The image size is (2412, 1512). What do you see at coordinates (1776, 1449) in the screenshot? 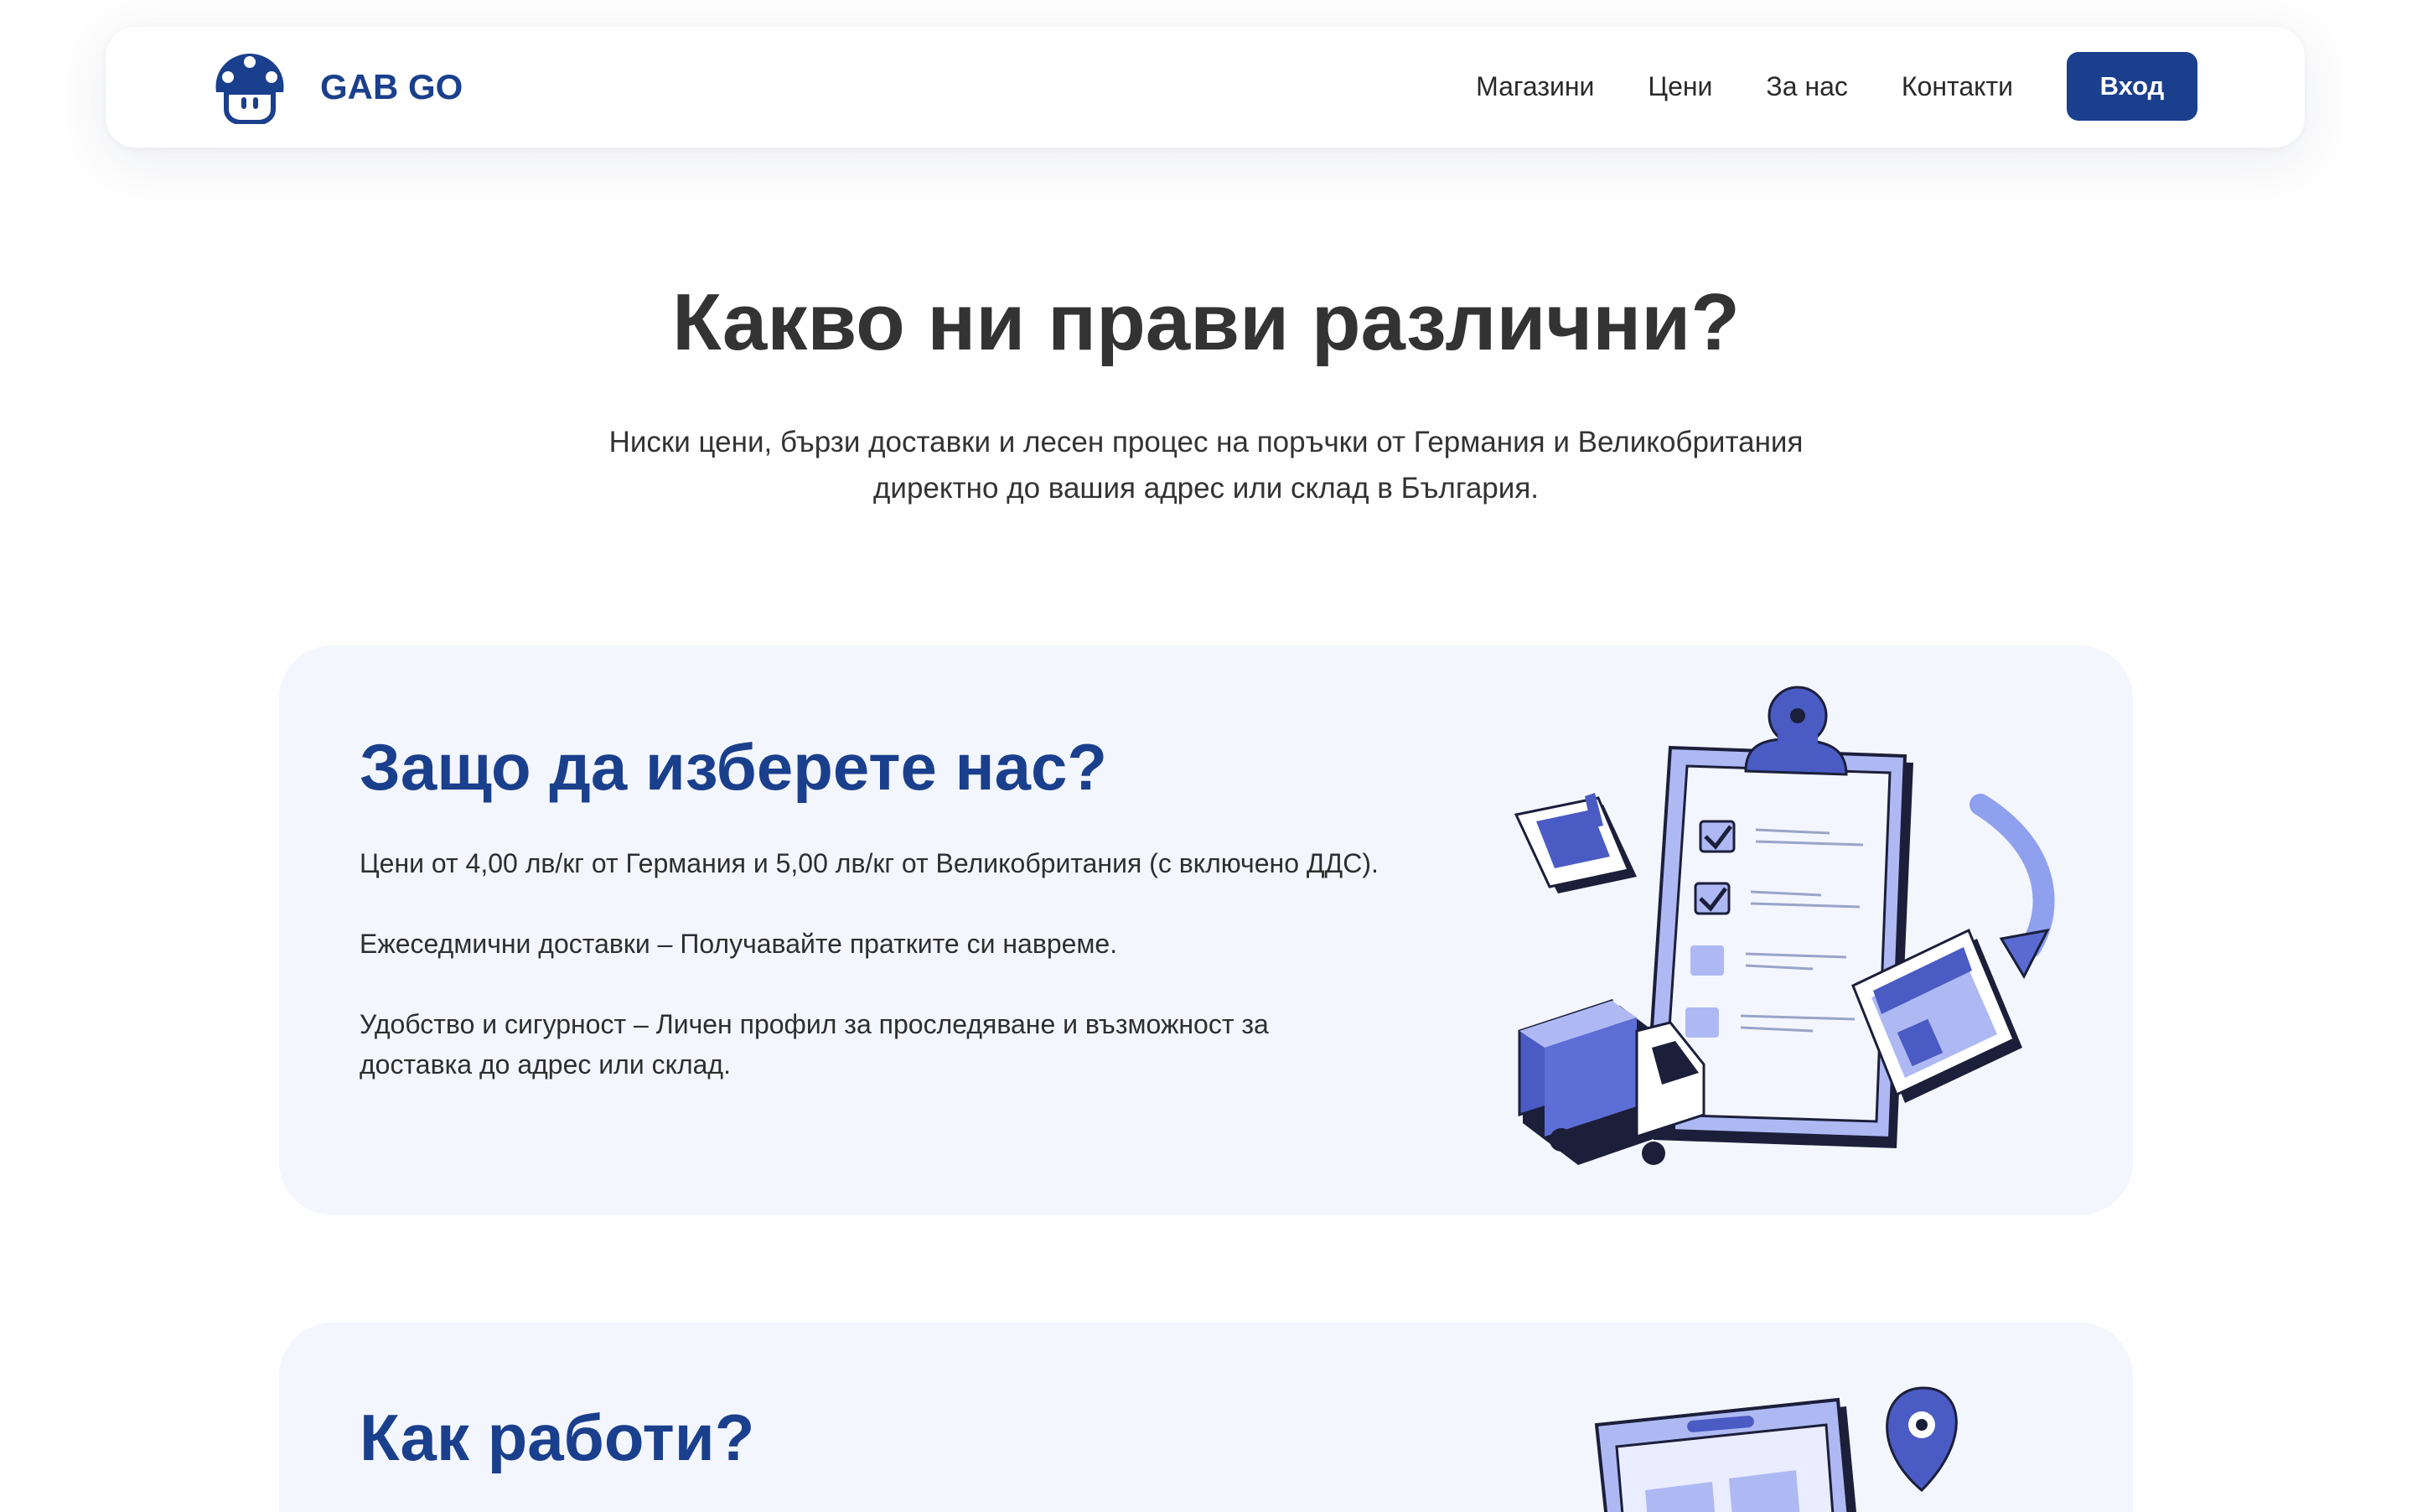
I see `phone-map-icon` at bounding box center [1776, 1449].